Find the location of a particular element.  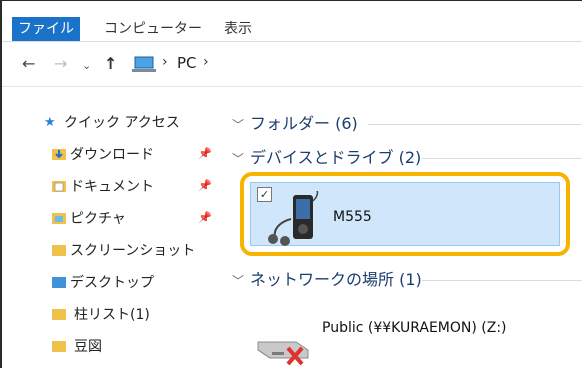

sidebar-item-pillar-list: 柱リスト(1) is located at coordinates (111, 315).